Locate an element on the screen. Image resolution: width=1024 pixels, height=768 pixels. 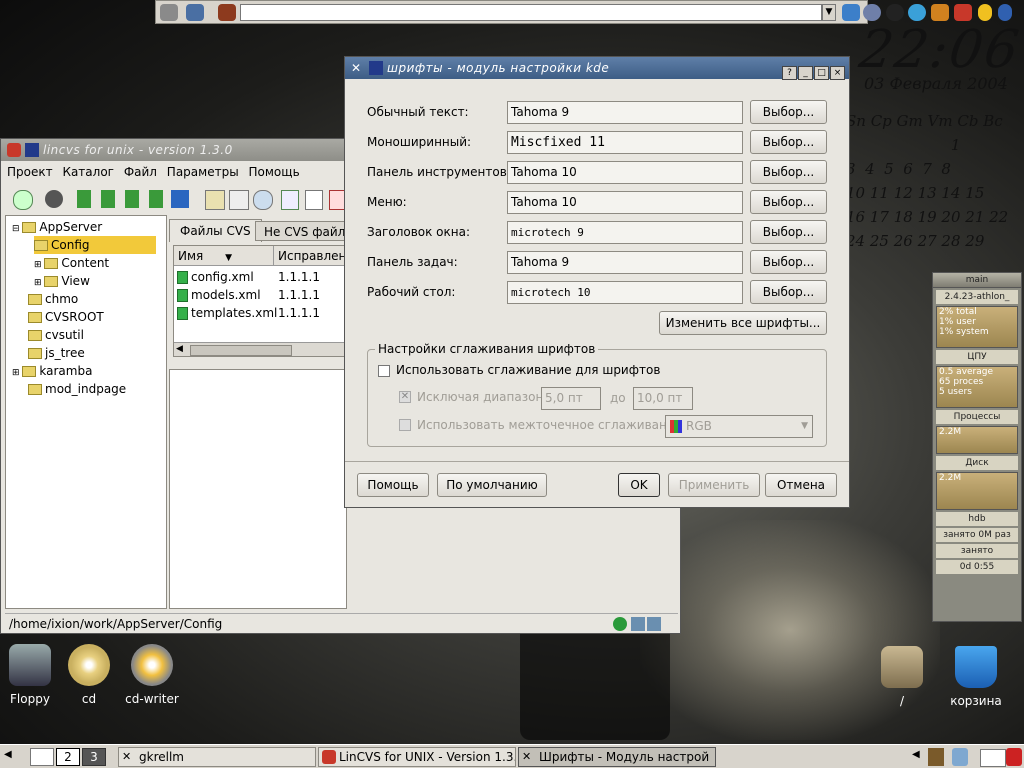
desktop-icon-trash: корзина is located at coordinates (976, 677).